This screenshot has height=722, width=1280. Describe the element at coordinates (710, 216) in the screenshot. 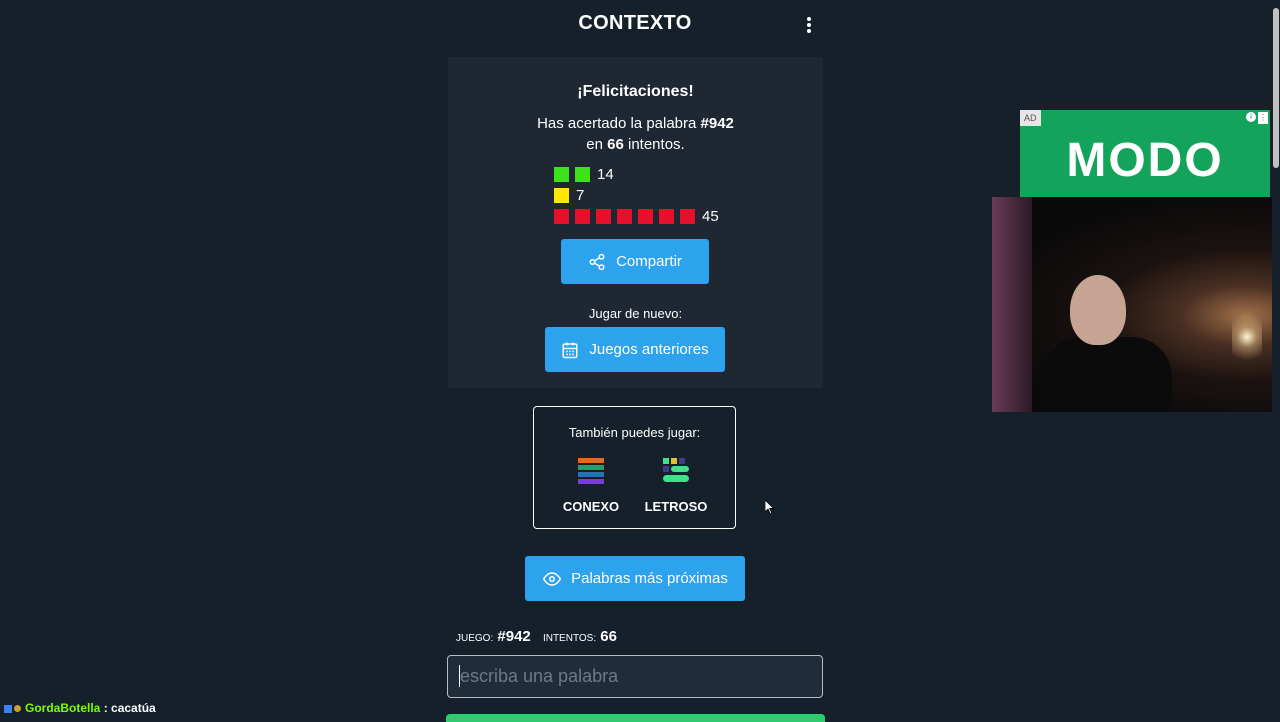

I see `stat-count: 45` at that location.